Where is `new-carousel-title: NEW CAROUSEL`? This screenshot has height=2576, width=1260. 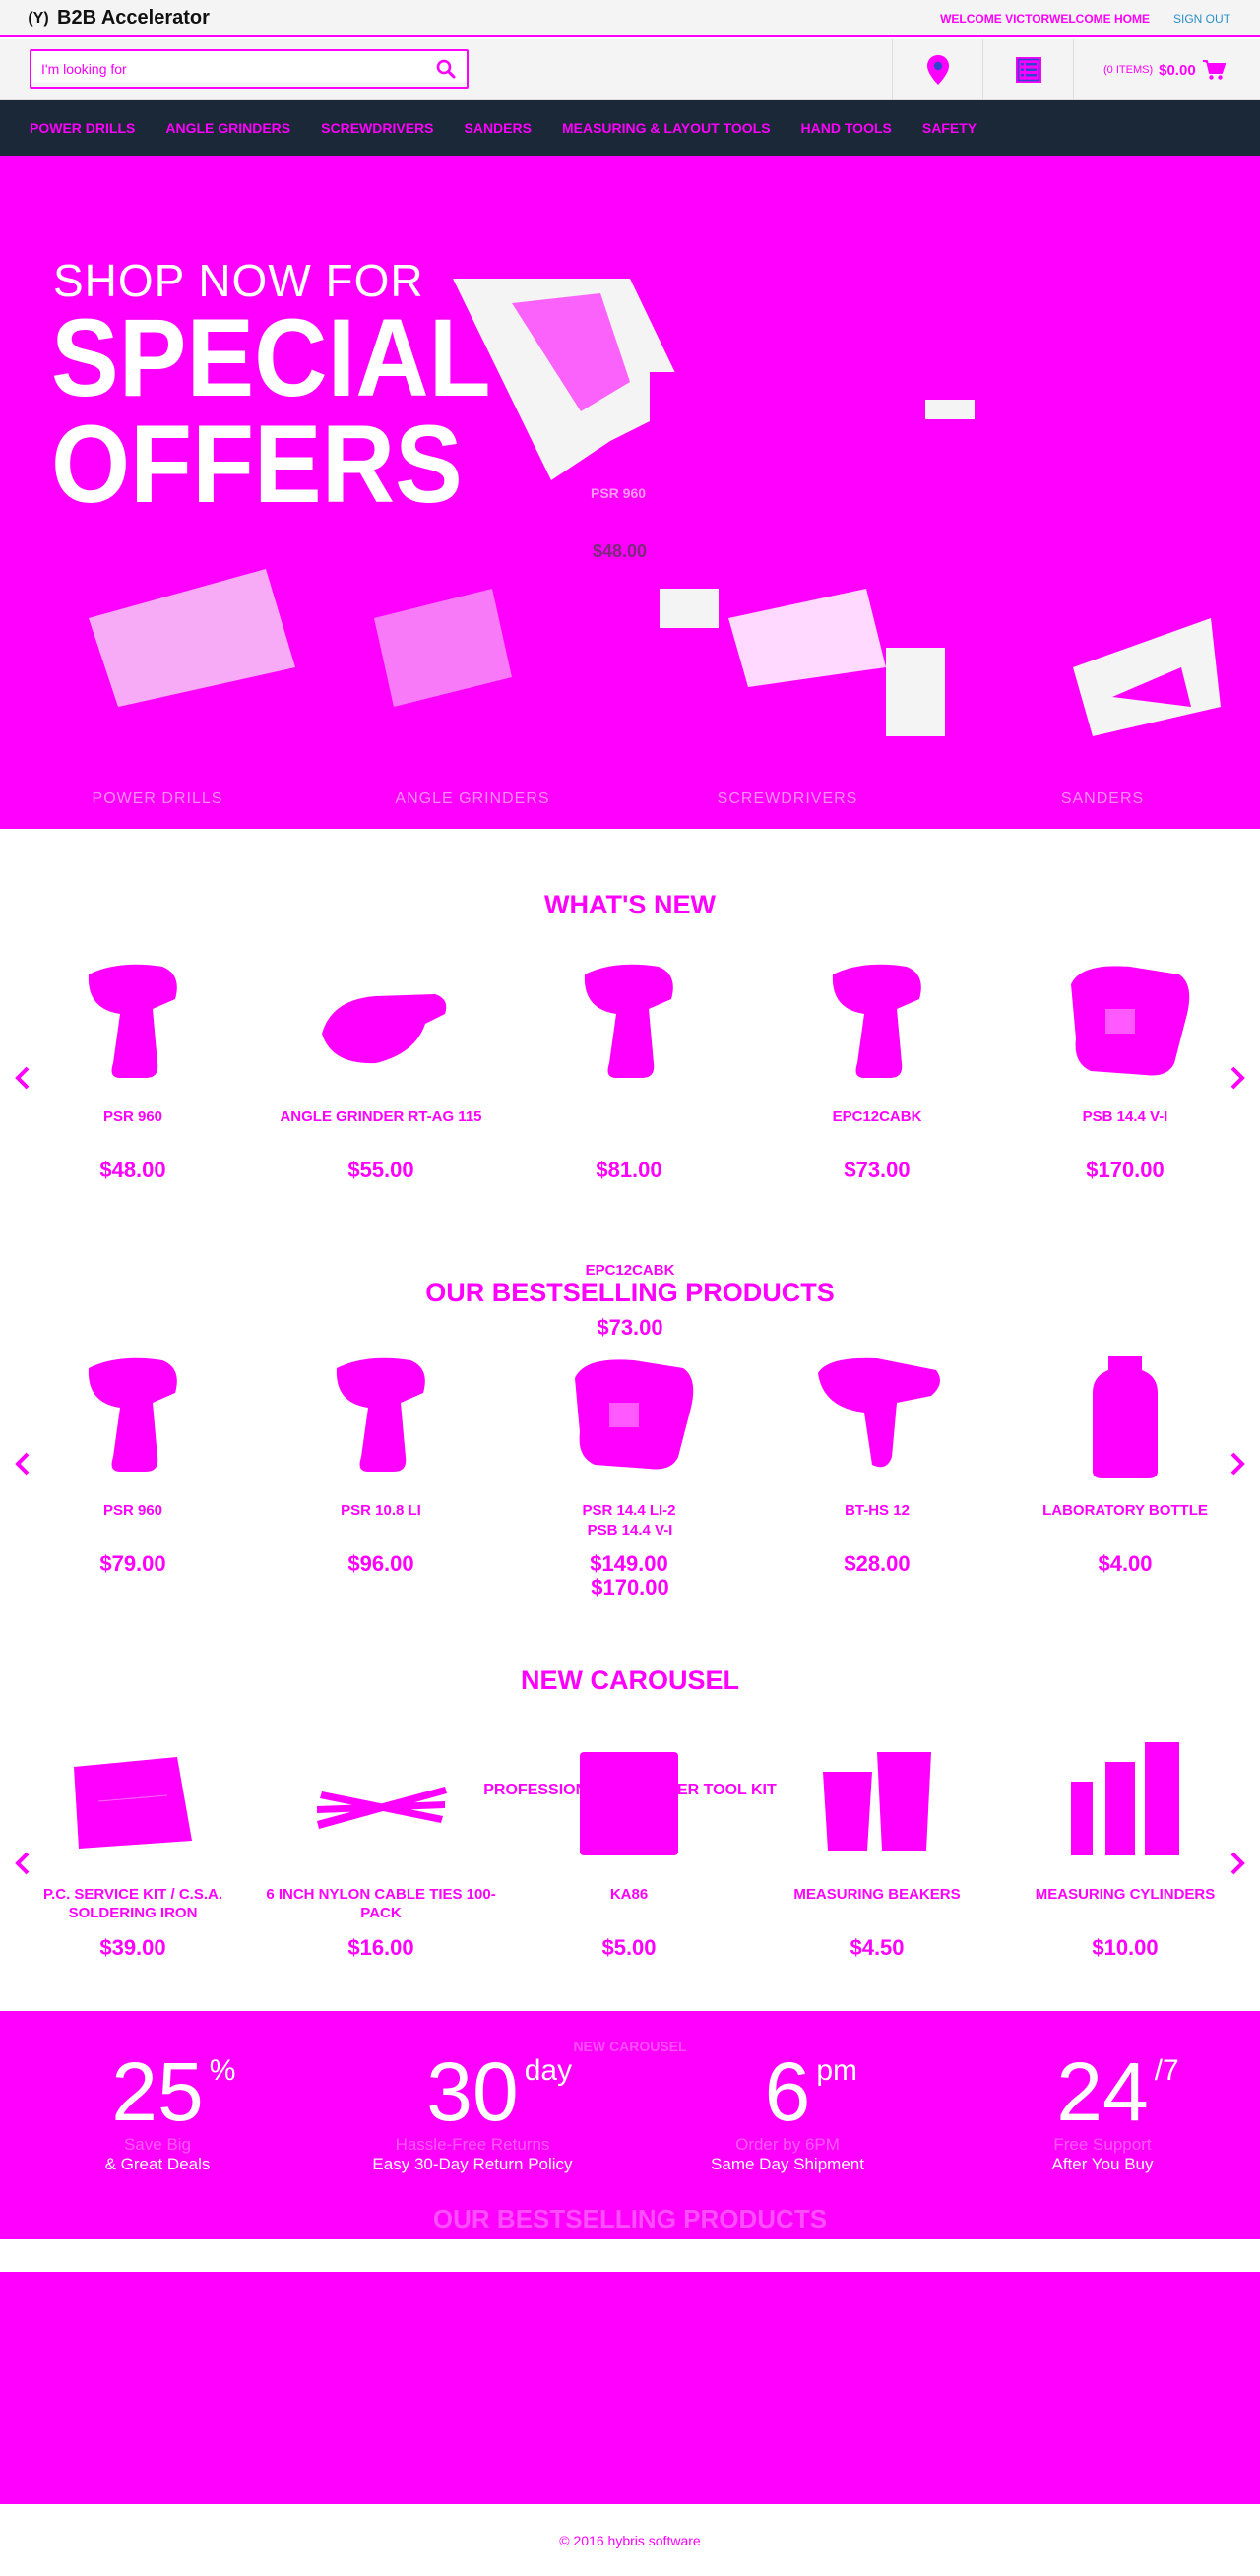
new-carousel-title: NEW CAROUSEL is located at coordinates (630, 1680).